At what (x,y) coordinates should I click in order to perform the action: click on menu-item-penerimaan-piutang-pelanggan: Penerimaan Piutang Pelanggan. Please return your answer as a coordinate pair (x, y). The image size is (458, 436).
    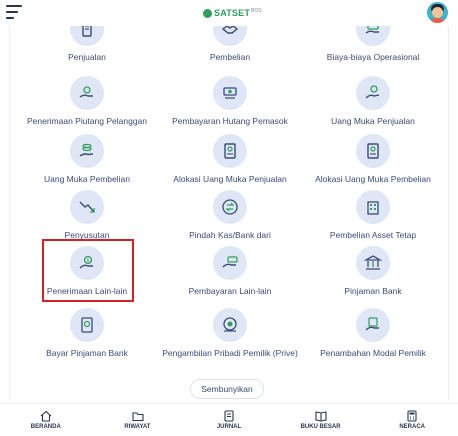
    Looking at the image, I should click on (87, 108).